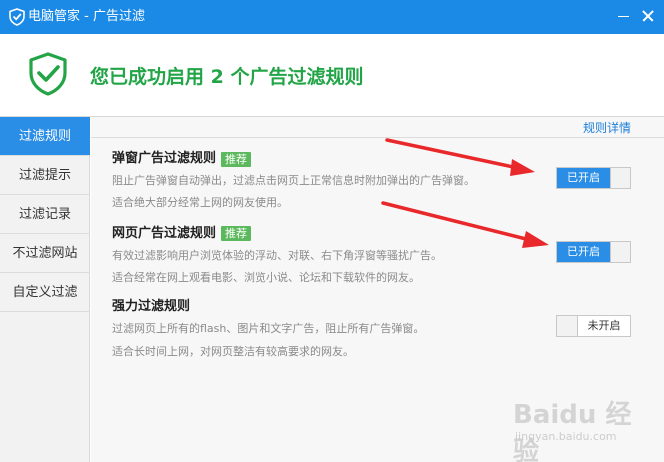 Image resolution: width=664 pixels, height=462 pixels. What do you see at coordinates (233, 351) in the screenshot?
I see `rule-note-strong: 适合长时间上网，对网页整洁有较高要求的网友。` at bounding box center [233, 351].